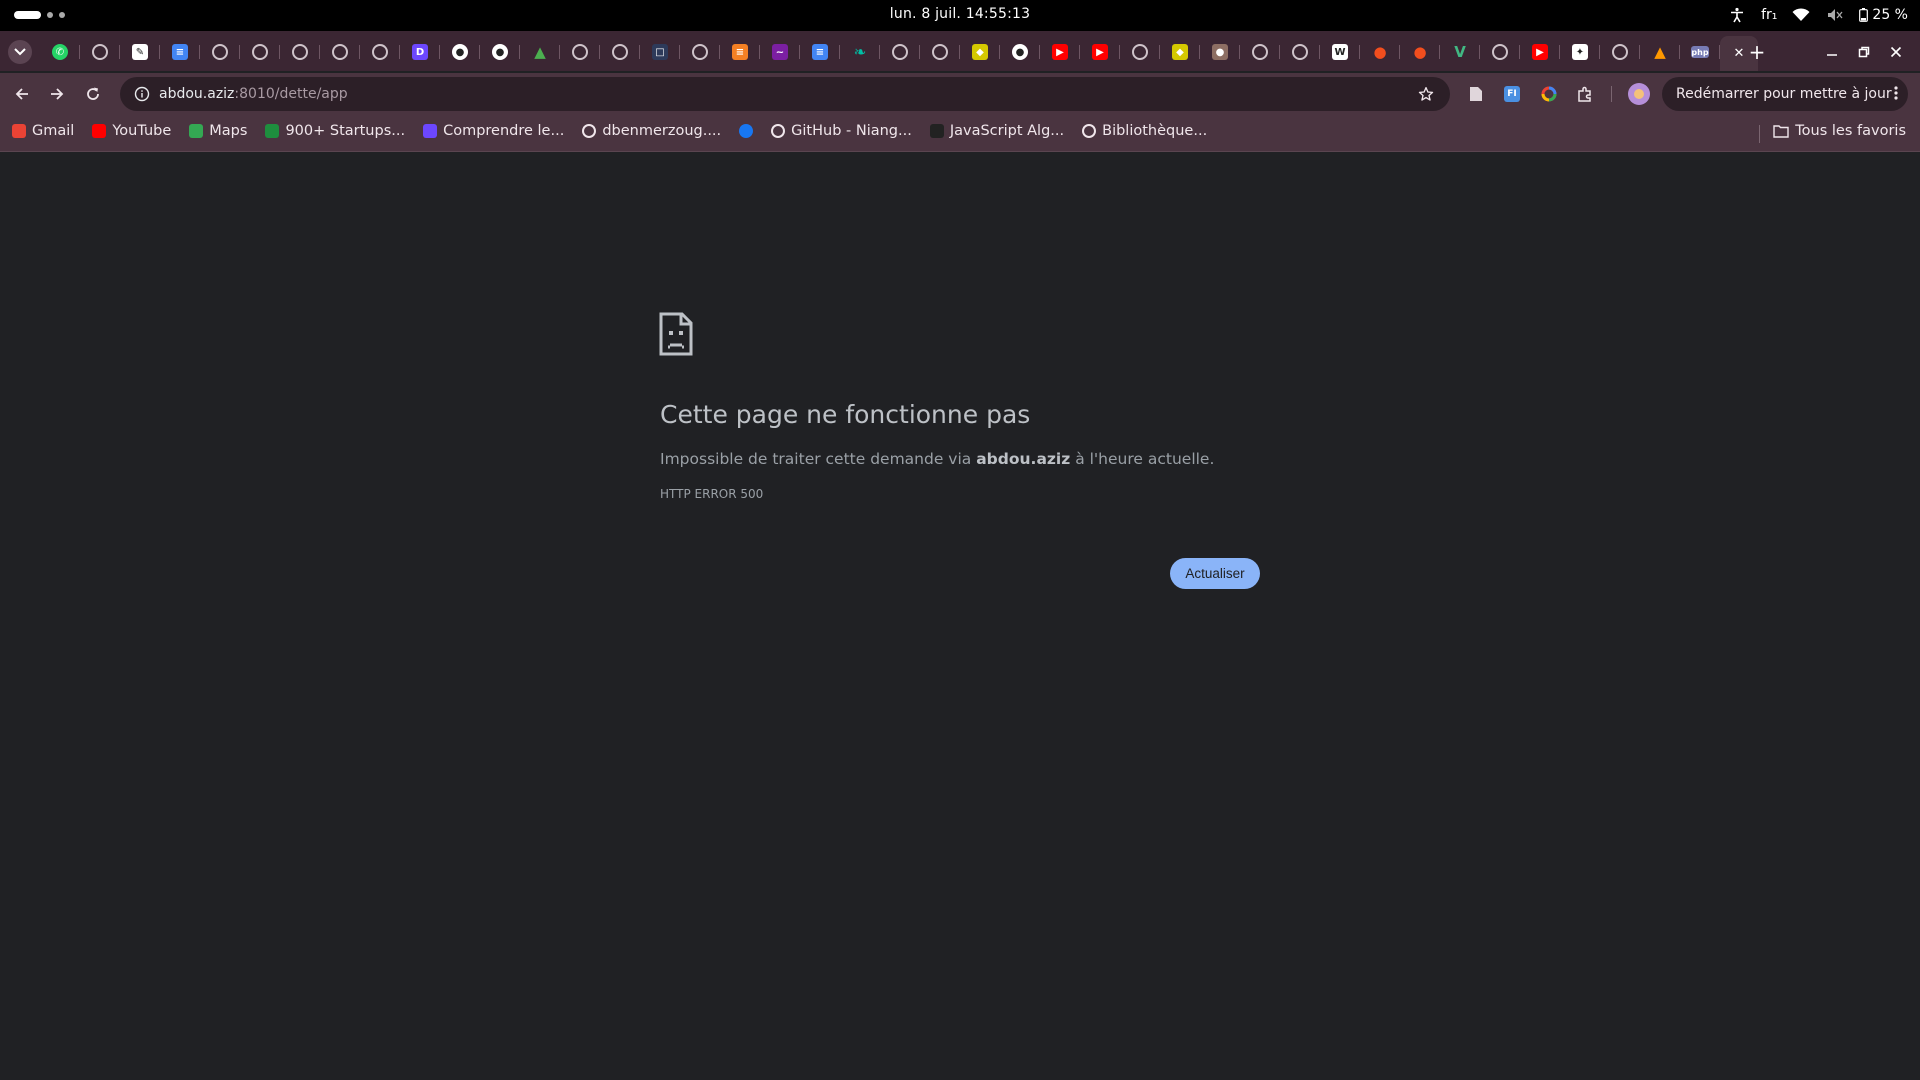 The width and height of the screenshot is (1920, 1080). What do you see at coordinates (960, 14) in the screenshot?
I see `clock: lun. 8 juil. 14:55:13` at bounding box center [960, 14].